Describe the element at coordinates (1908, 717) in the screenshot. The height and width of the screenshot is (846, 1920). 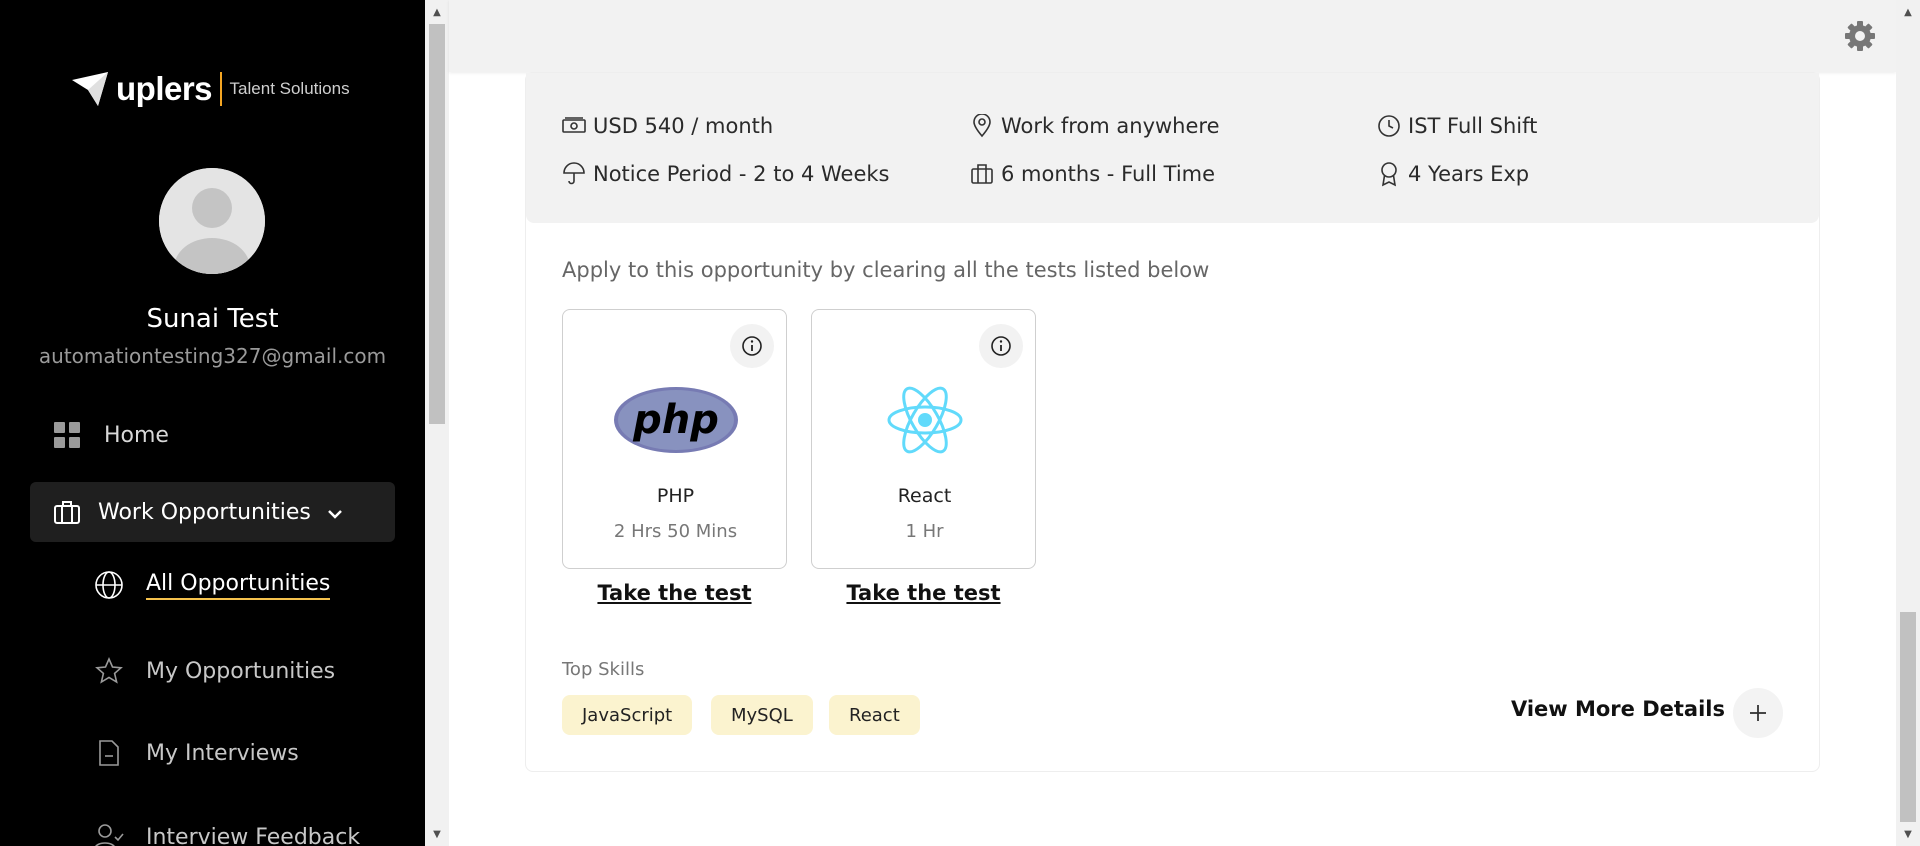
I see `main-scroll-thumb` at that location.